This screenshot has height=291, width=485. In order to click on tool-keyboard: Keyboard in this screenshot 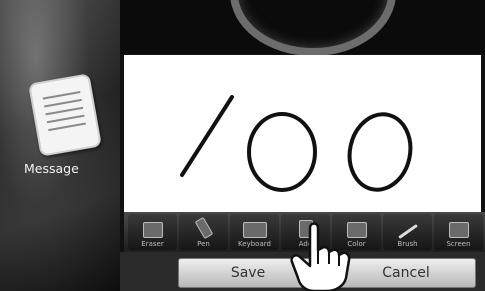, I will do `click(254, 232)`.